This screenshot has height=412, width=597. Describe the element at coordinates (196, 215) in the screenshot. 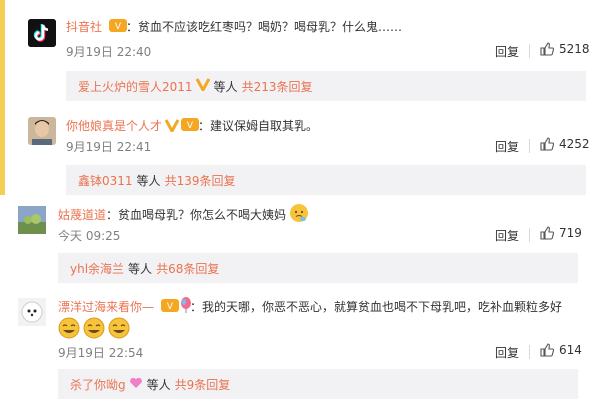

I see `comment-text: ：贫血喝母乳？你怎么不喝大姨妈` at that location.